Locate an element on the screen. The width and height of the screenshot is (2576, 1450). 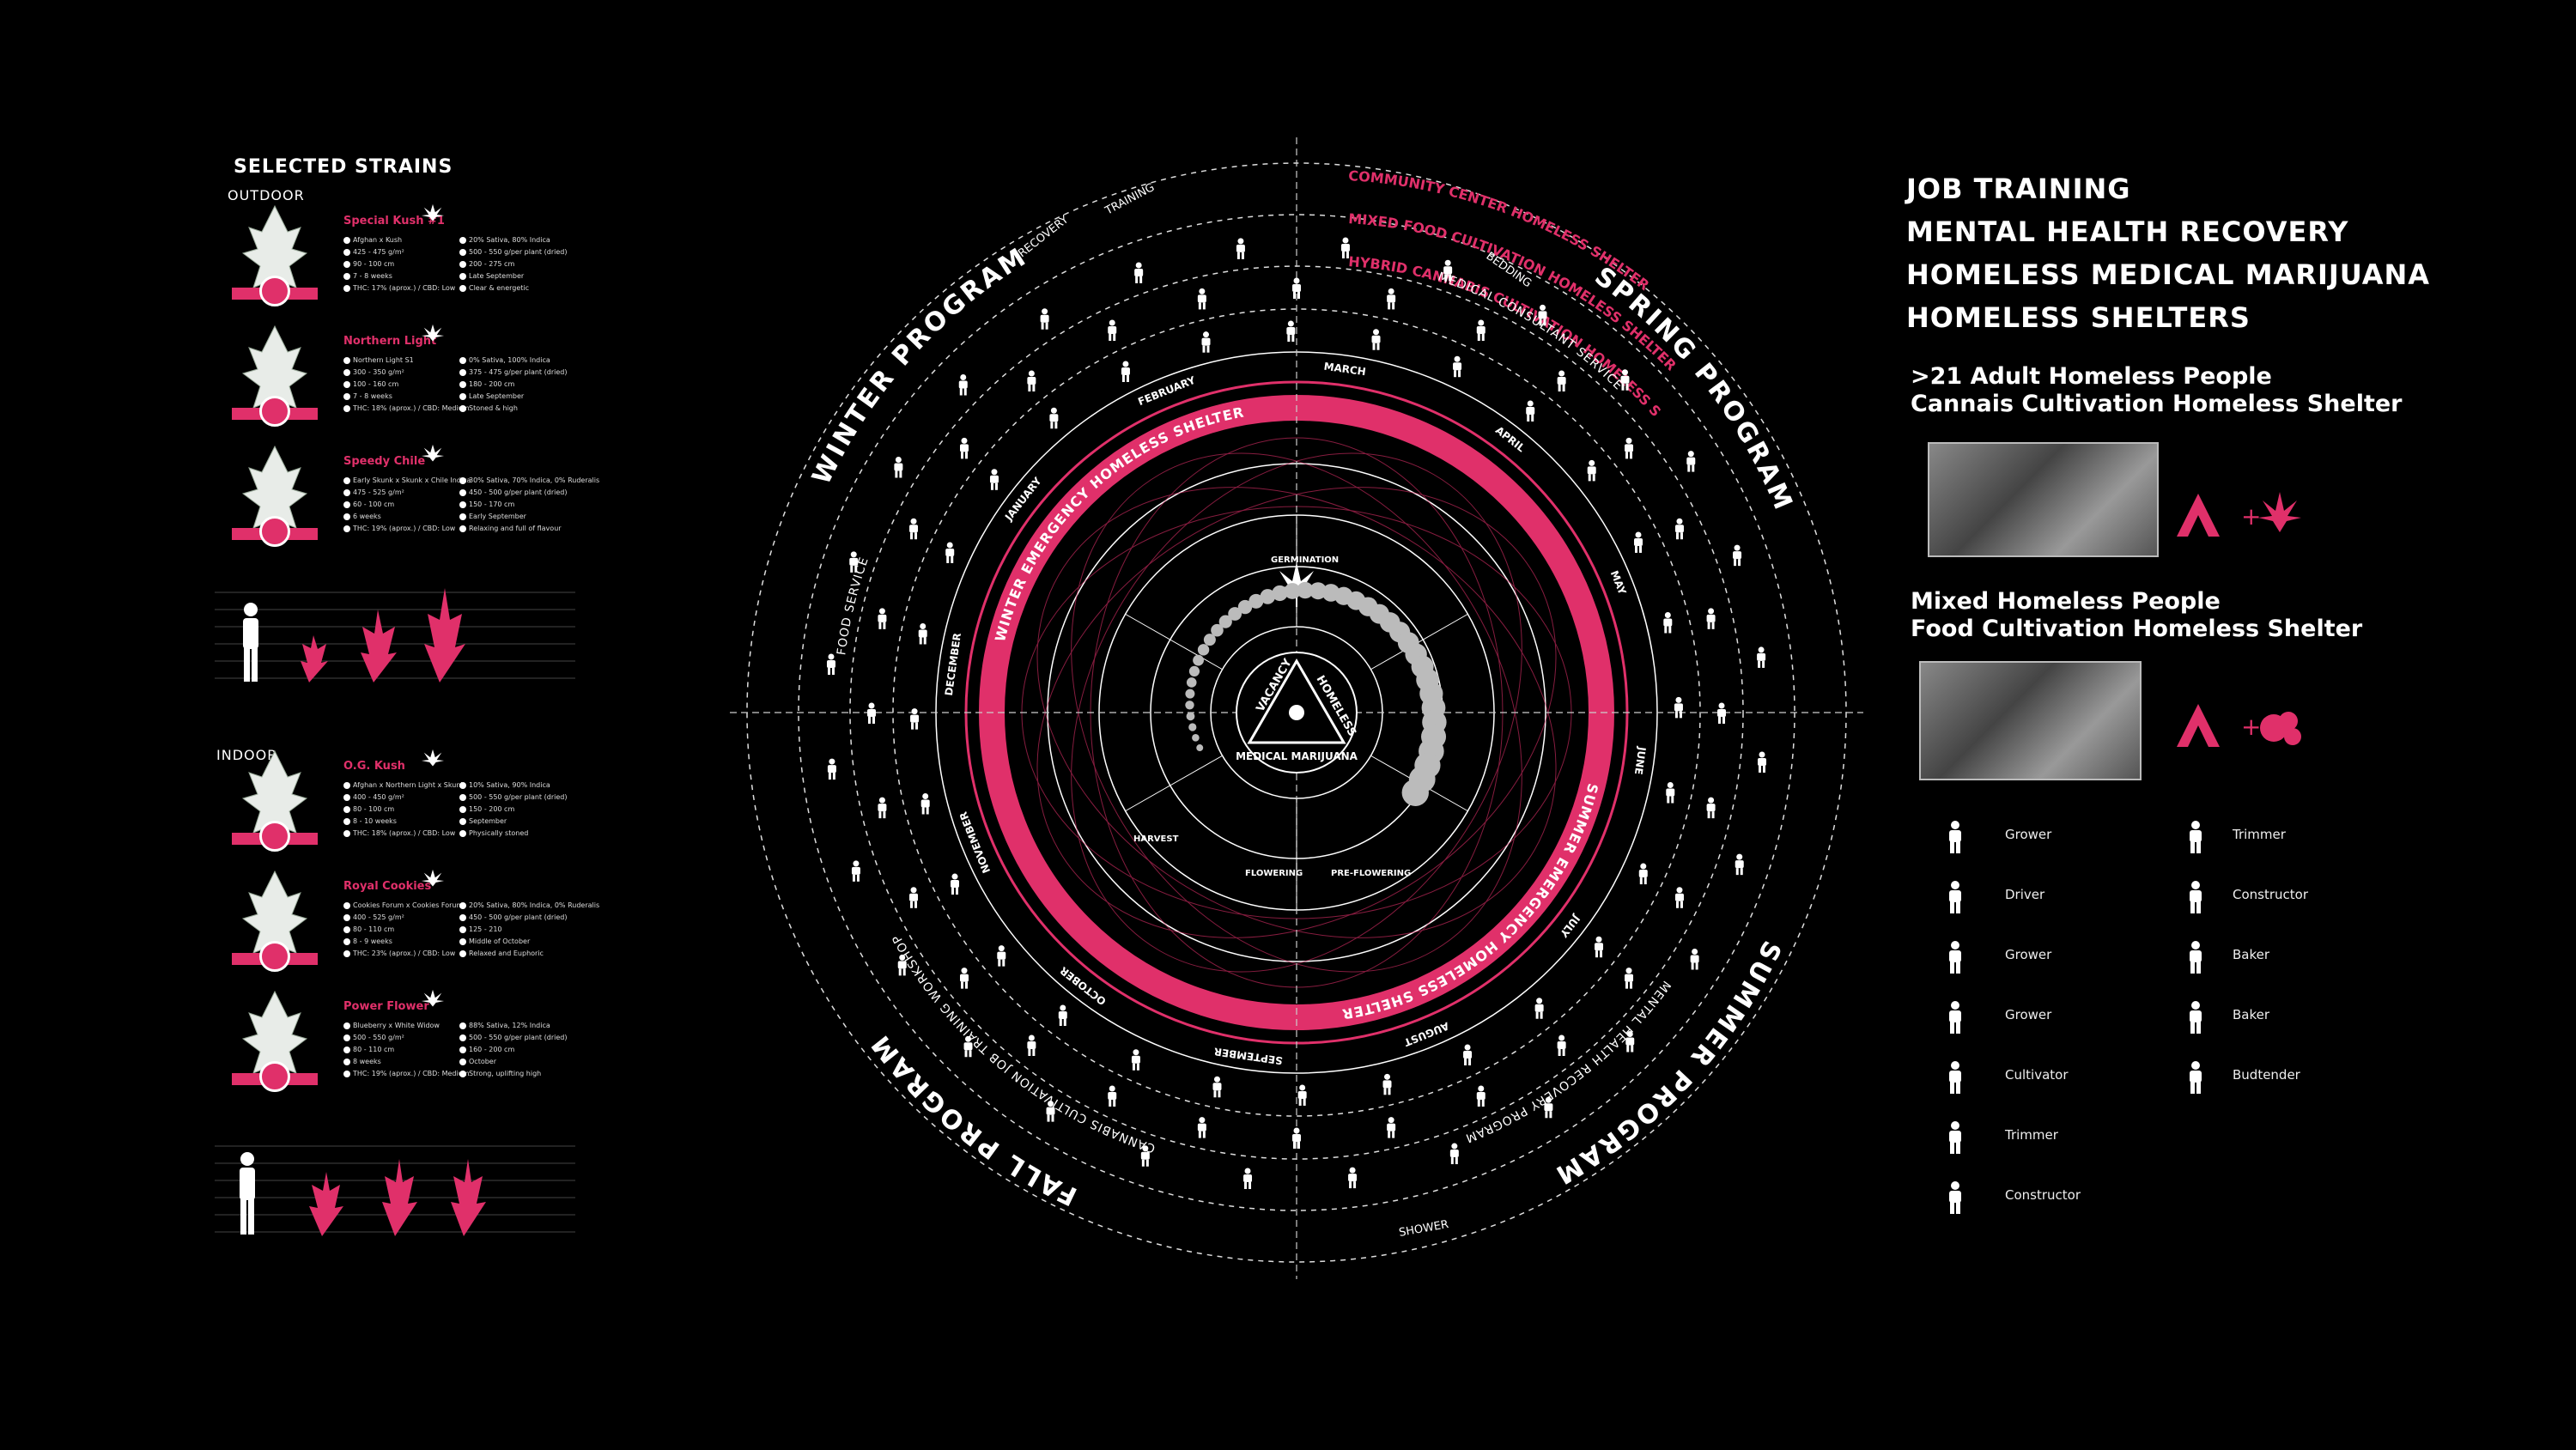
spec-text: 80 - 110 cm is located at coordinates (374, 1050).